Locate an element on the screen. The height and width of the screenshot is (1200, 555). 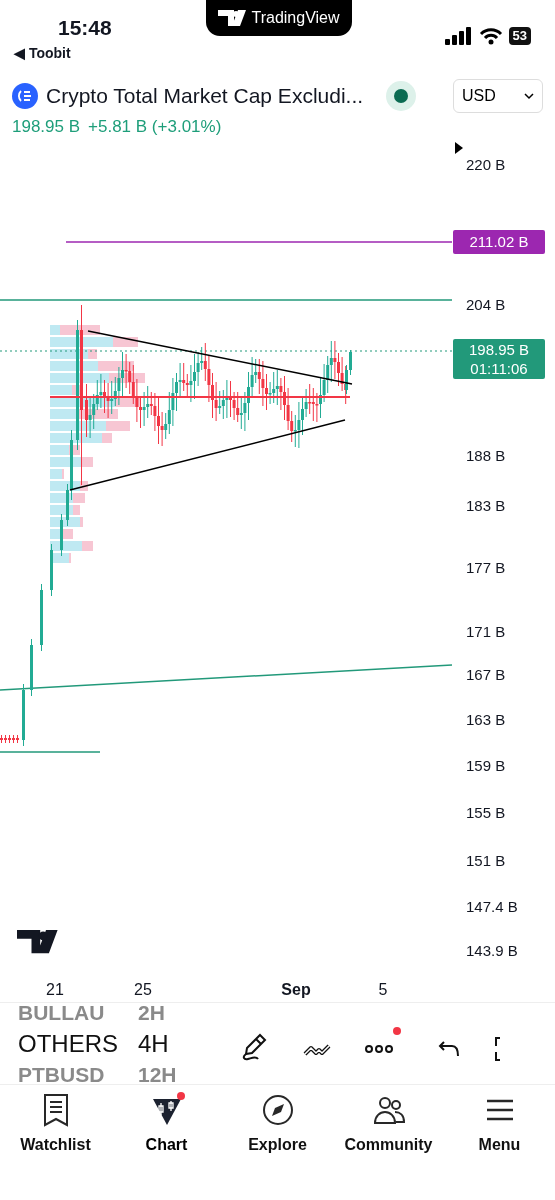
compass-icon is located at coordinates (277, 1110).